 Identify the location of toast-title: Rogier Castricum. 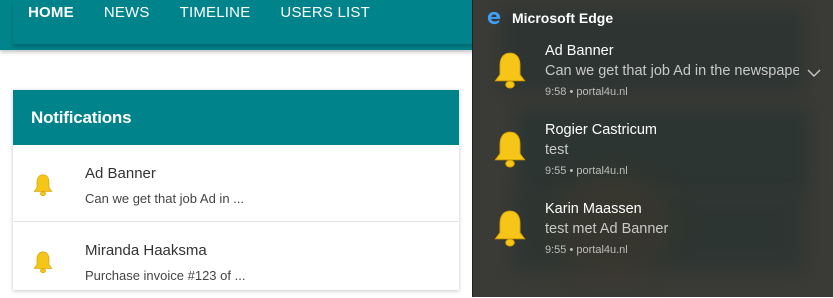
(601, 130).